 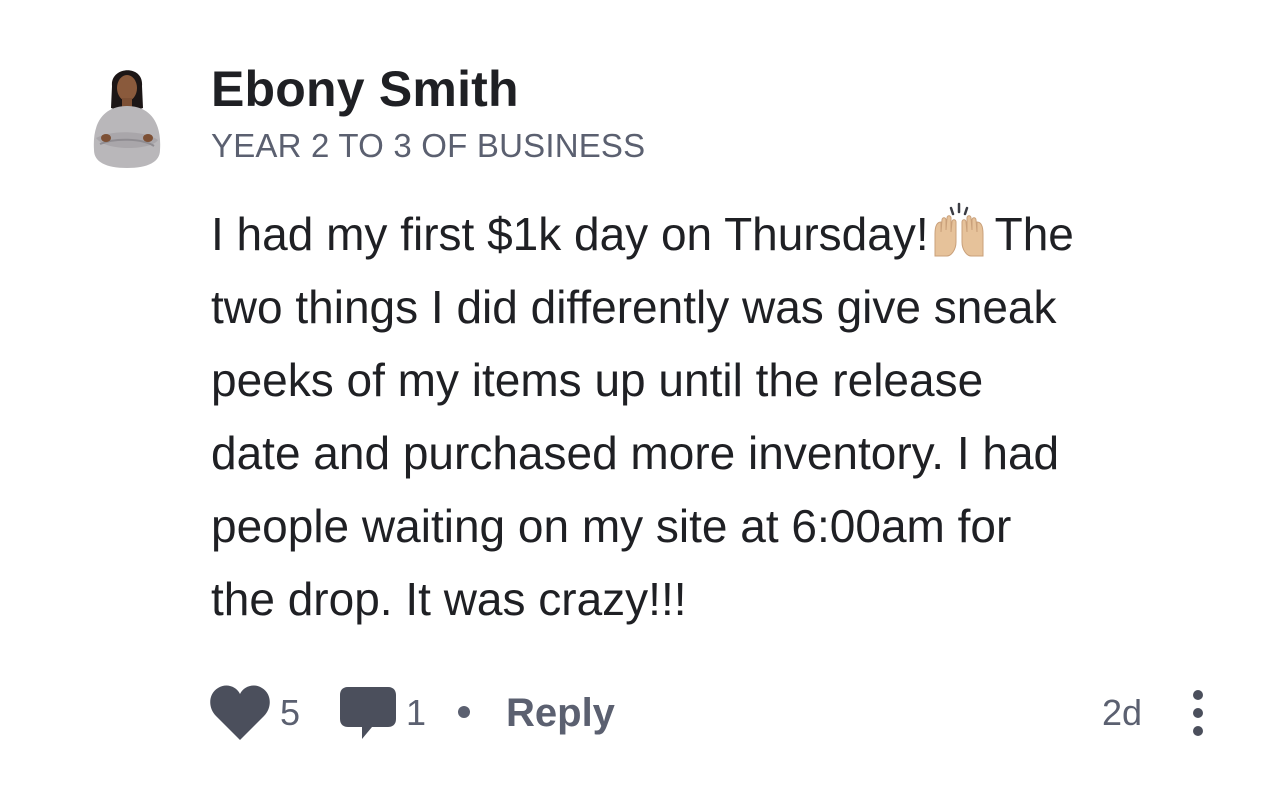 I want to click on like-count: 5, so click(x=290, y=712).